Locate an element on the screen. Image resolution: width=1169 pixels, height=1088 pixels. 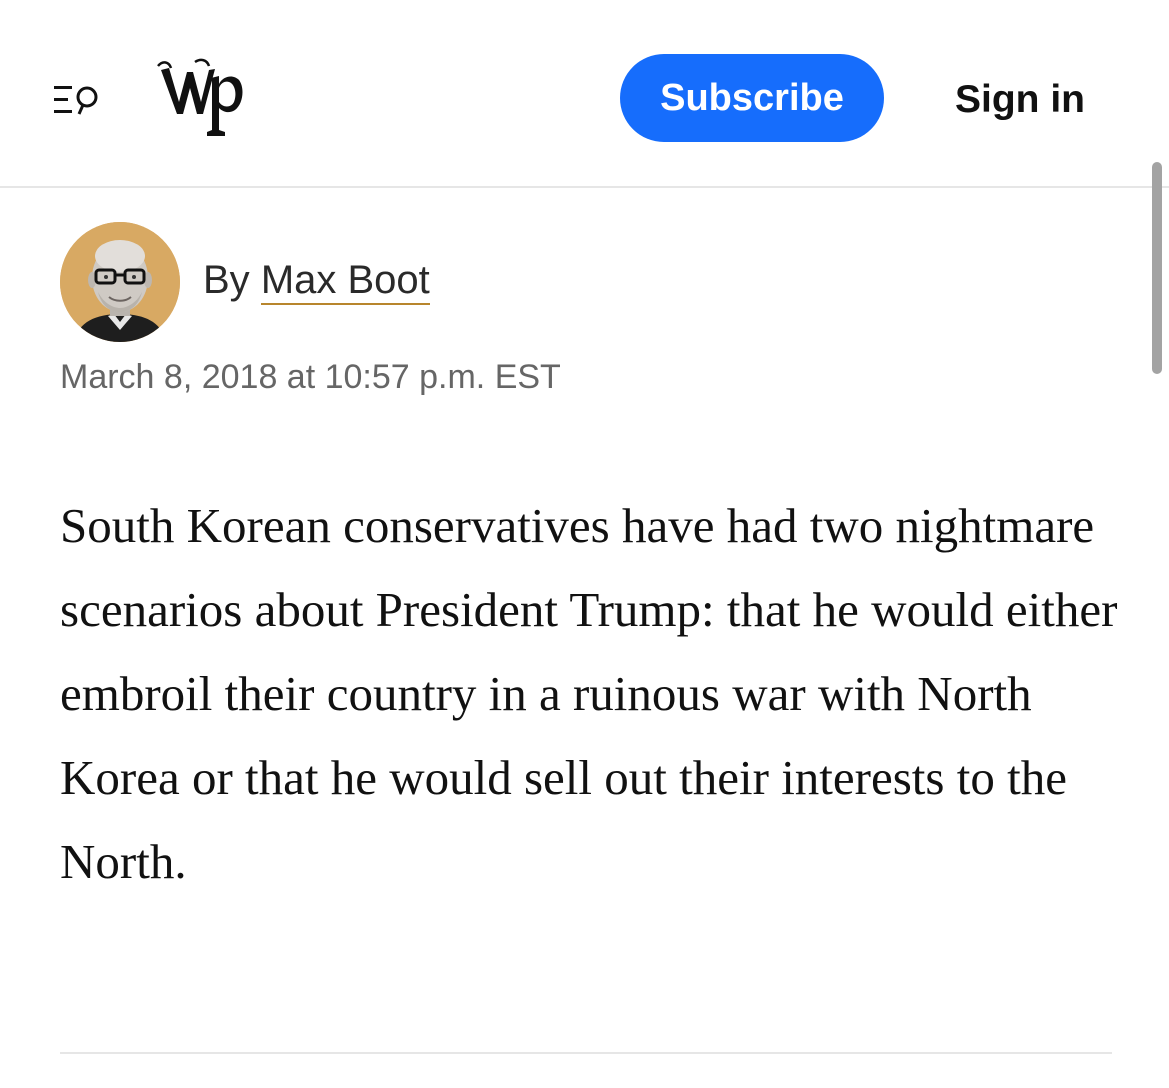
author-avatar is located at coordinates (120, 282).